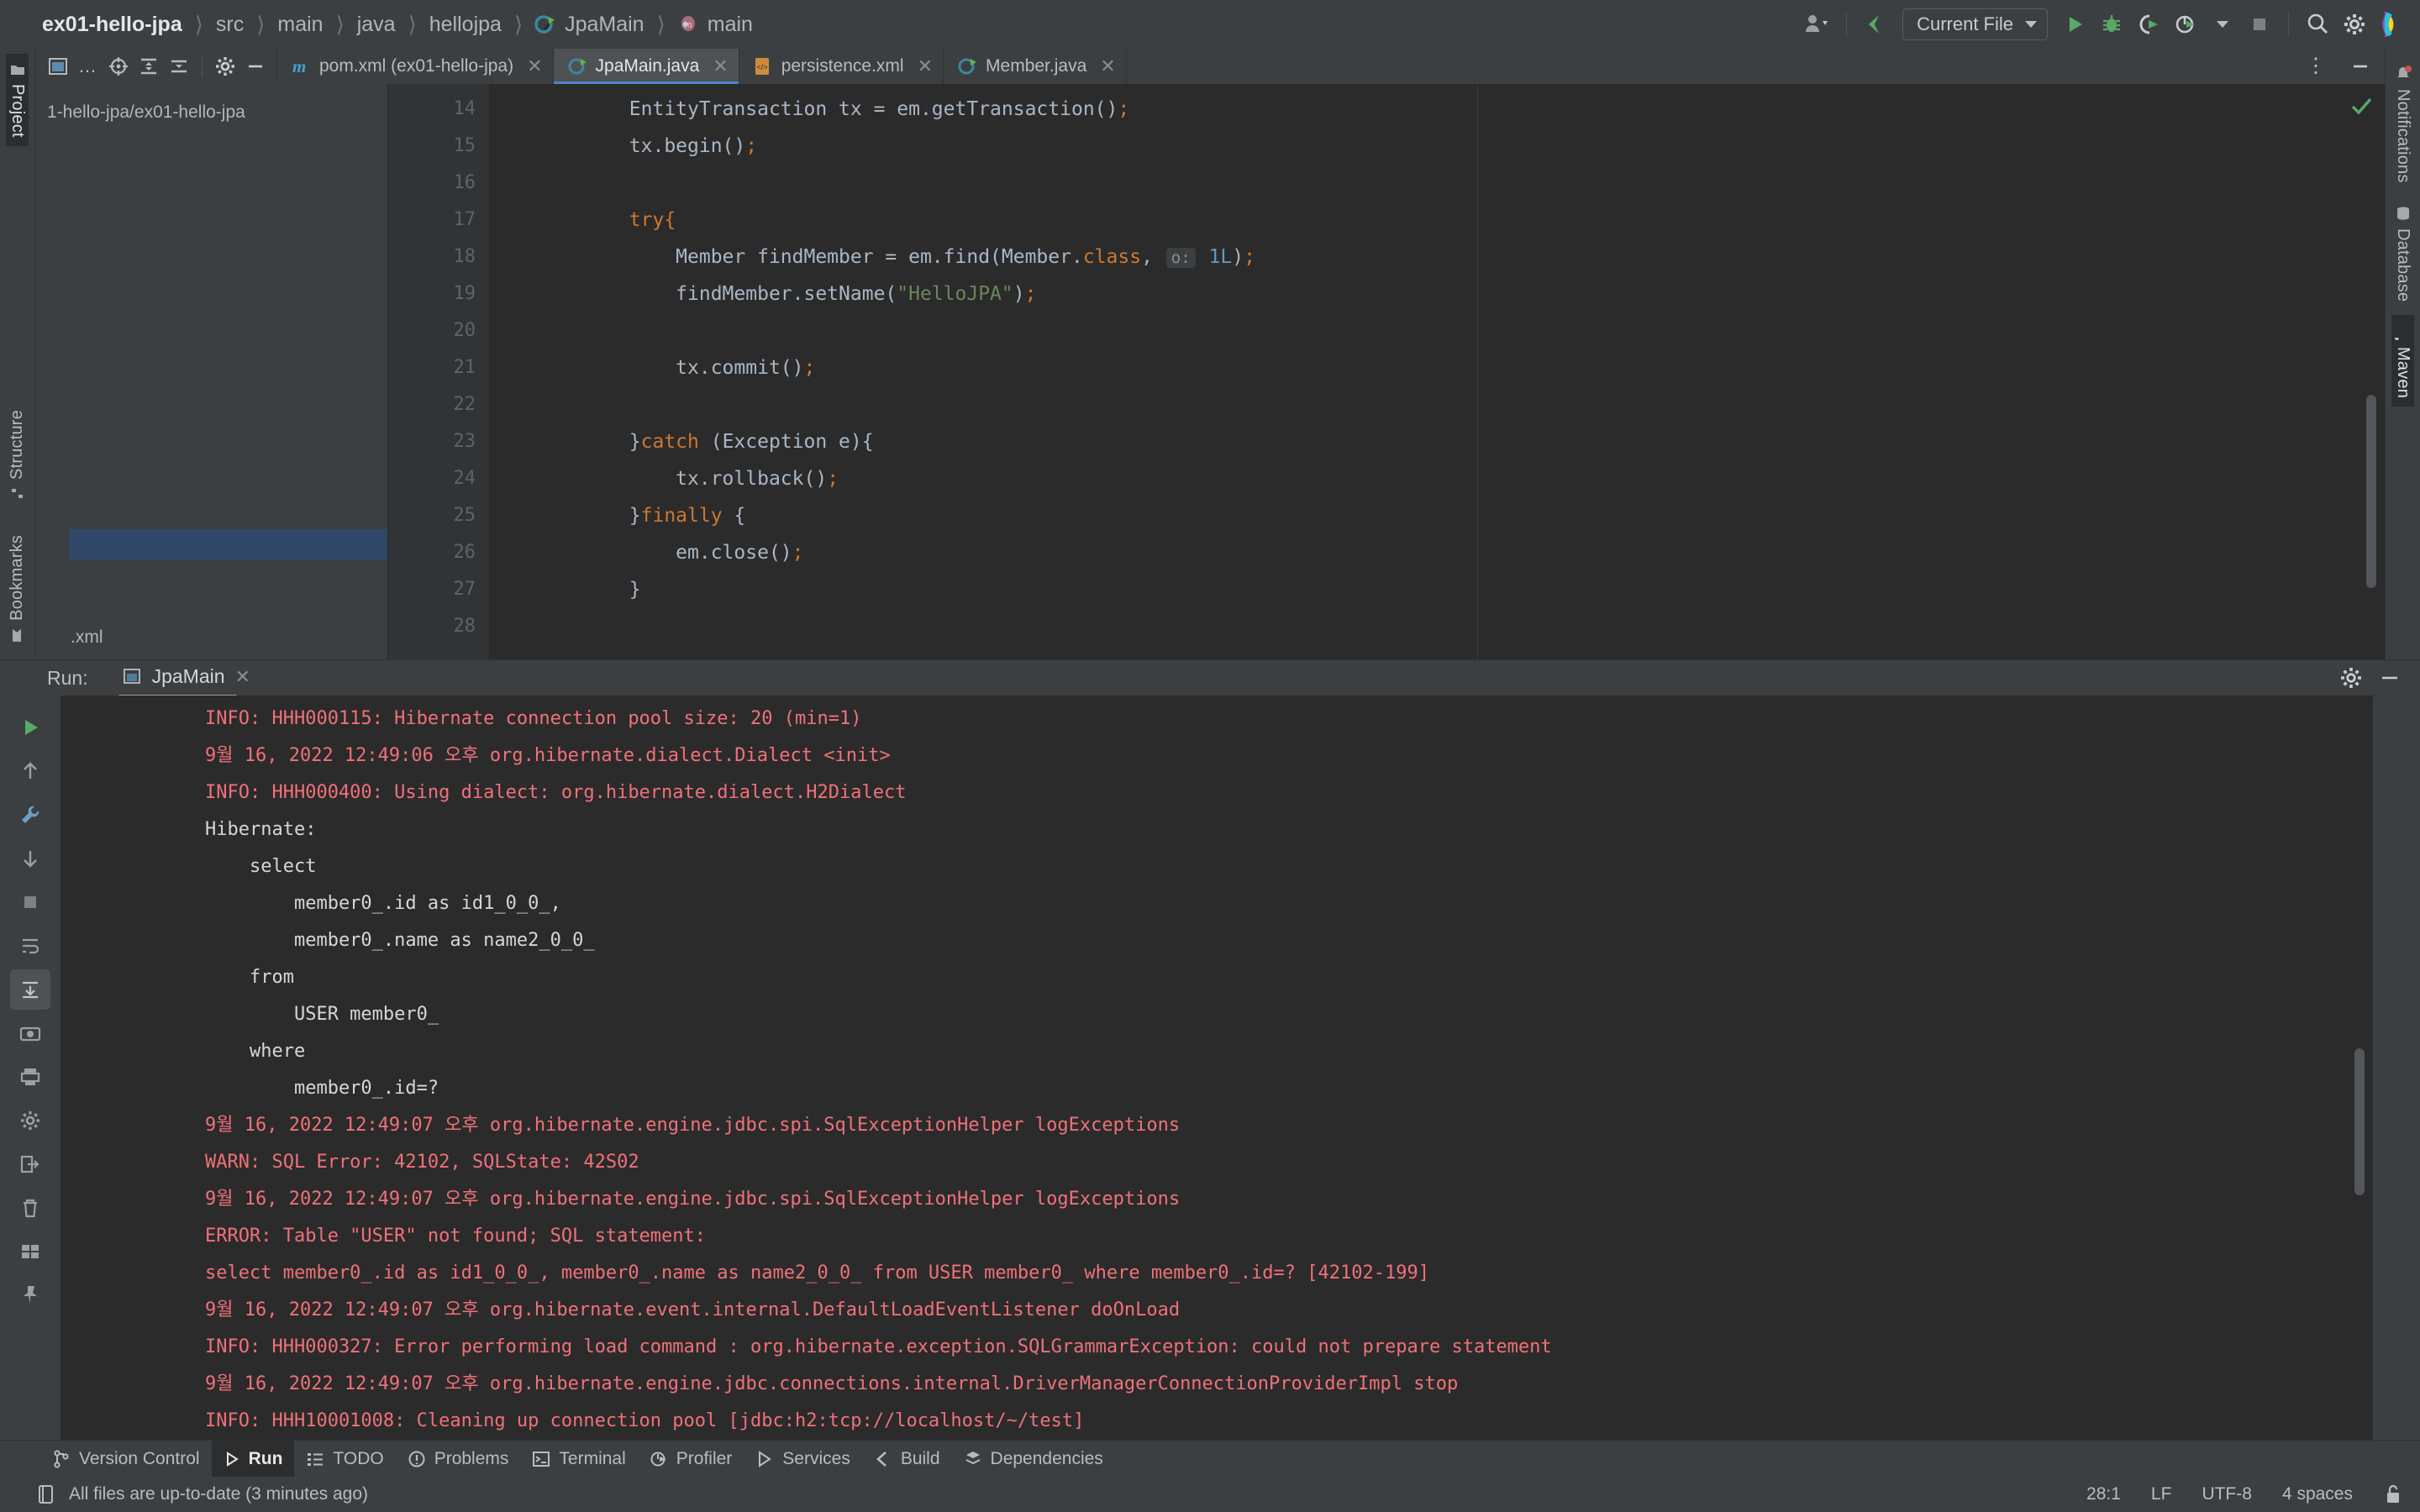 This screenshot has width=2420, height=1512. I want to click on sidebar-item-bookmarks: Bookmarks, so click(17, 589).